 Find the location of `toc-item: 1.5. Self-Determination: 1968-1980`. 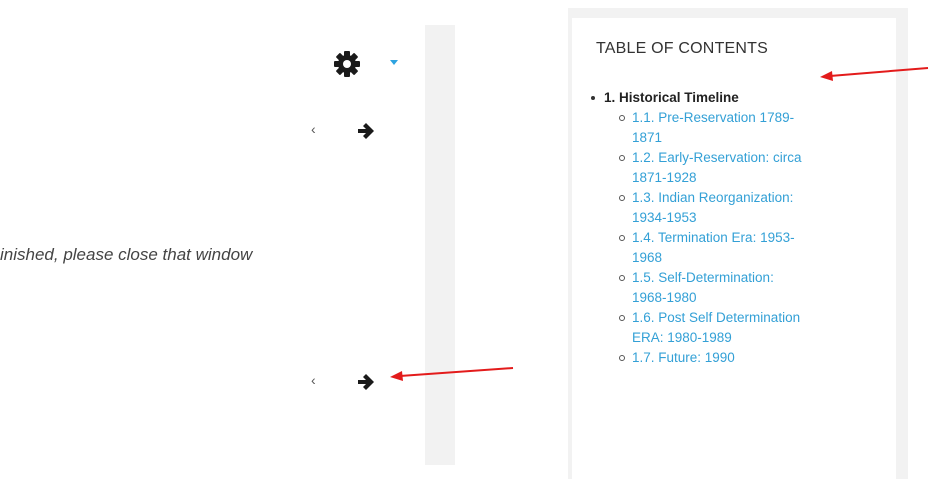

toc-item: 1.5. Self-Determination: 1968-1980 is located at coordinates (738, 288).